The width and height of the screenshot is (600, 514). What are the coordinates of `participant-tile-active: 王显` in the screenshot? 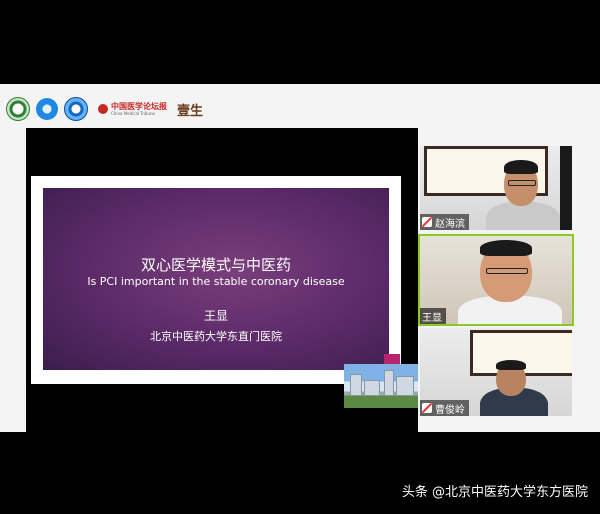 It's located at (496, 280).